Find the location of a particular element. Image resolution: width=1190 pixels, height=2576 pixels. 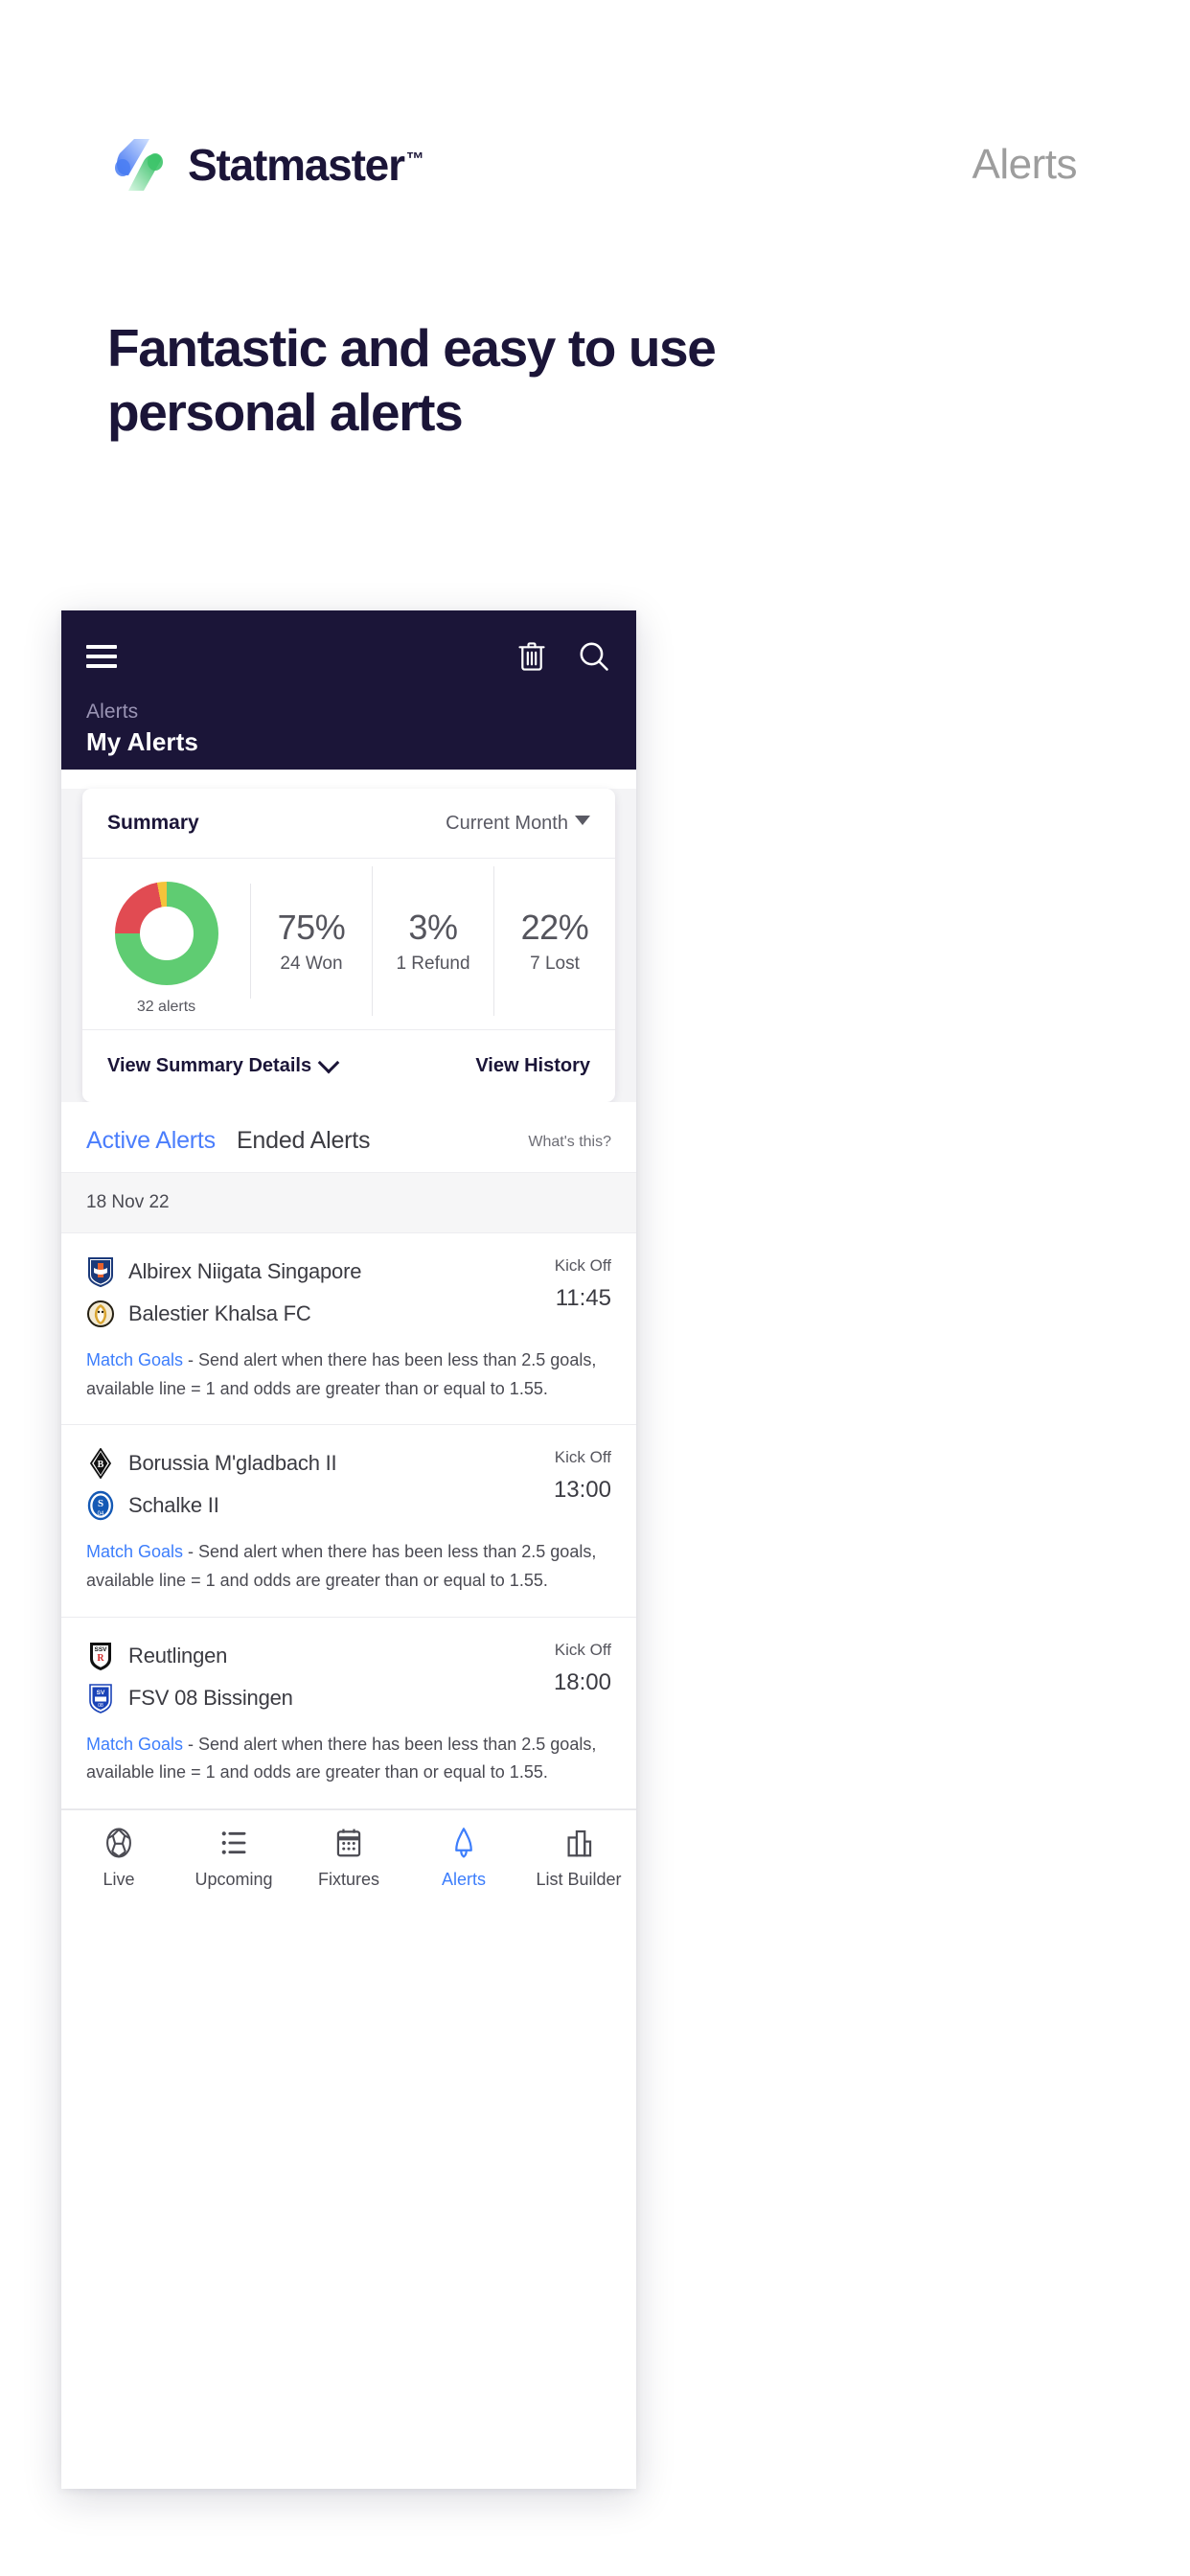

borussia-monchengladbach-crest-icon: B is located at coordinates (101, 1464).